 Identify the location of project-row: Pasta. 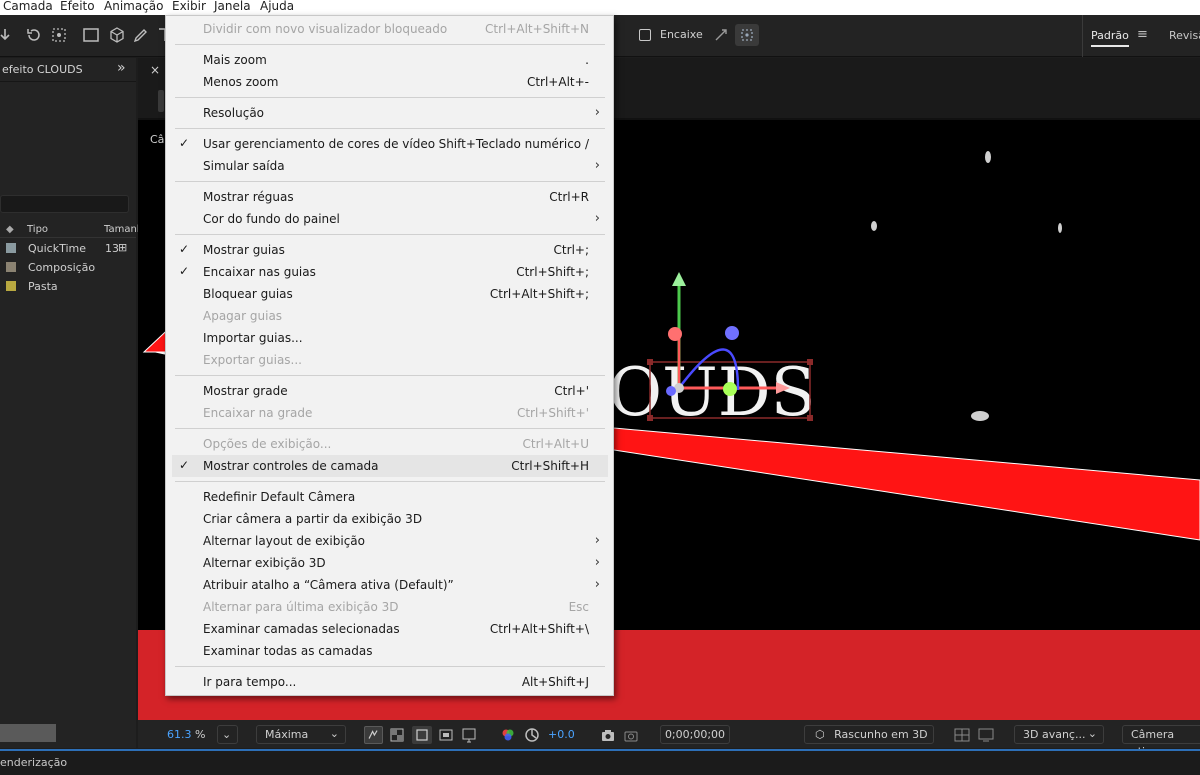
(68, 286).